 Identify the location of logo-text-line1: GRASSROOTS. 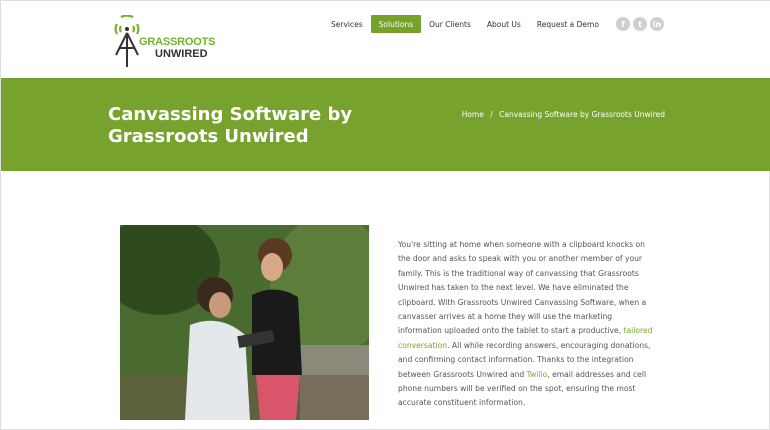
(177, 42).